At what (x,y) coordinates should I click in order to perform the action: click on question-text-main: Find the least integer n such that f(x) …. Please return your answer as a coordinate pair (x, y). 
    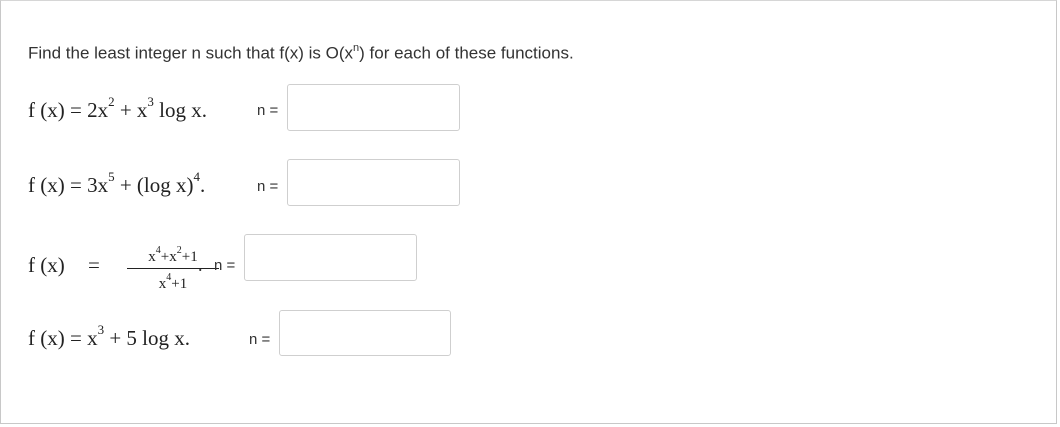
    Looking at the image, I should click on (191, 53).